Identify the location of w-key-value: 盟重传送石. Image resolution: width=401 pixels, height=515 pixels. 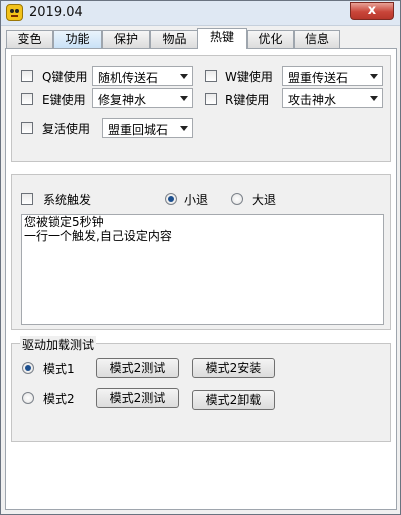
(318, 78).